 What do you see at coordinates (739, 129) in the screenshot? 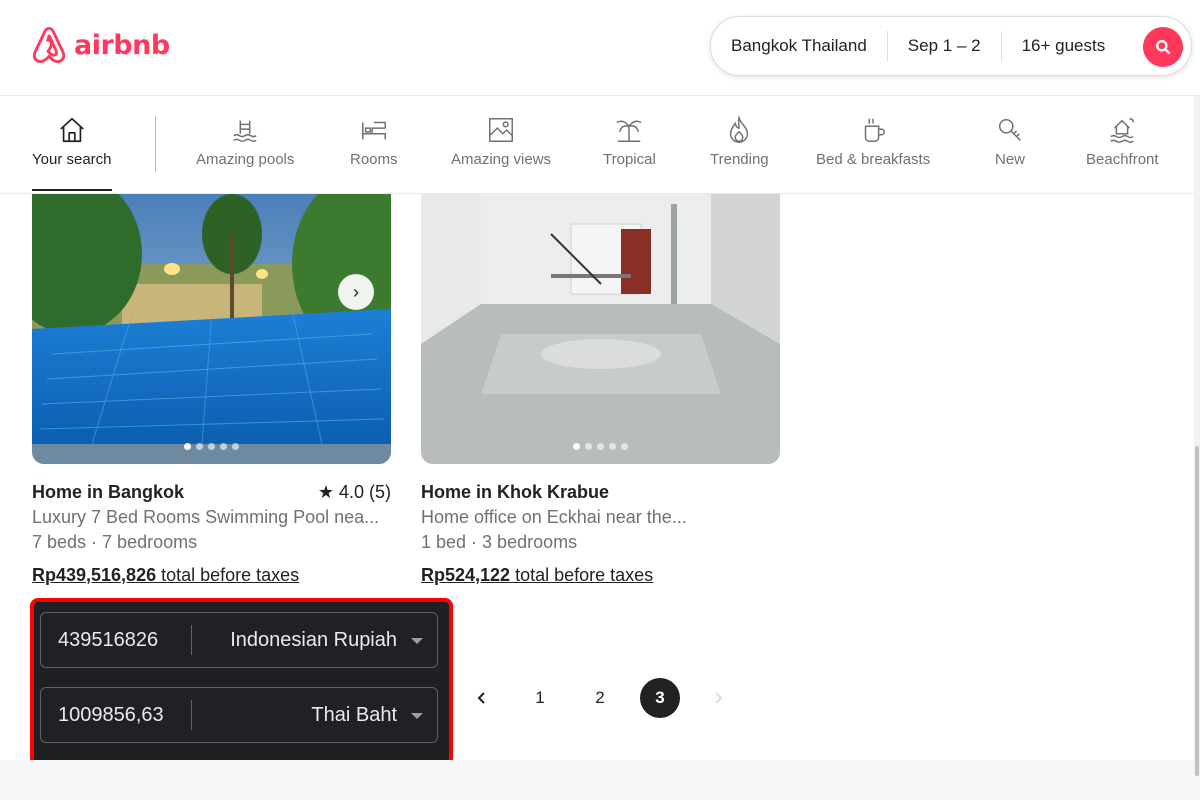
I see `flame-icon` at bounding box center [739, 129].